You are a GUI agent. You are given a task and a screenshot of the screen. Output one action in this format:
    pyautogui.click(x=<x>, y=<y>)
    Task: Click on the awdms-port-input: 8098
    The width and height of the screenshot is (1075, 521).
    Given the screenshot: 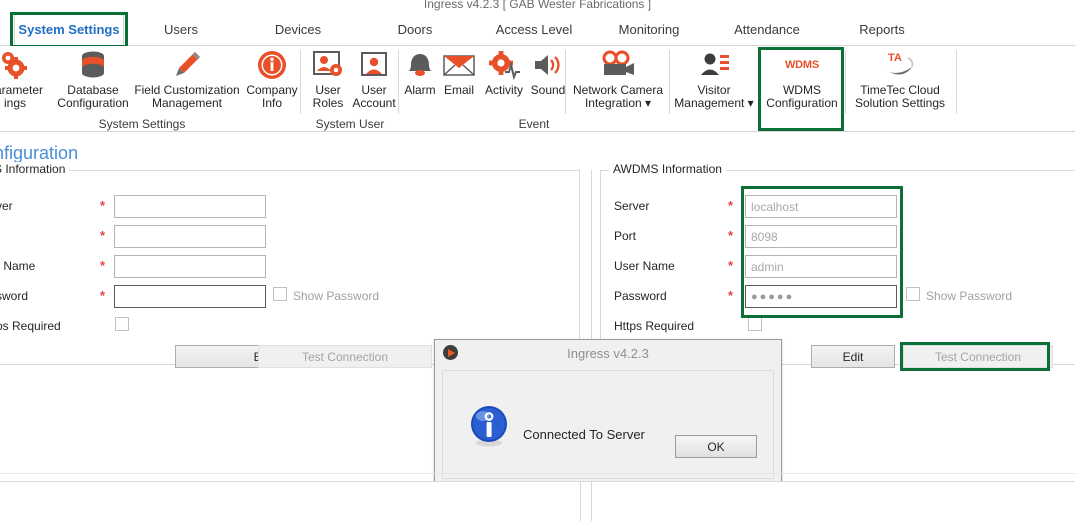 What is the action you would take?
    pyautogui.click(x=821, y=236)
    